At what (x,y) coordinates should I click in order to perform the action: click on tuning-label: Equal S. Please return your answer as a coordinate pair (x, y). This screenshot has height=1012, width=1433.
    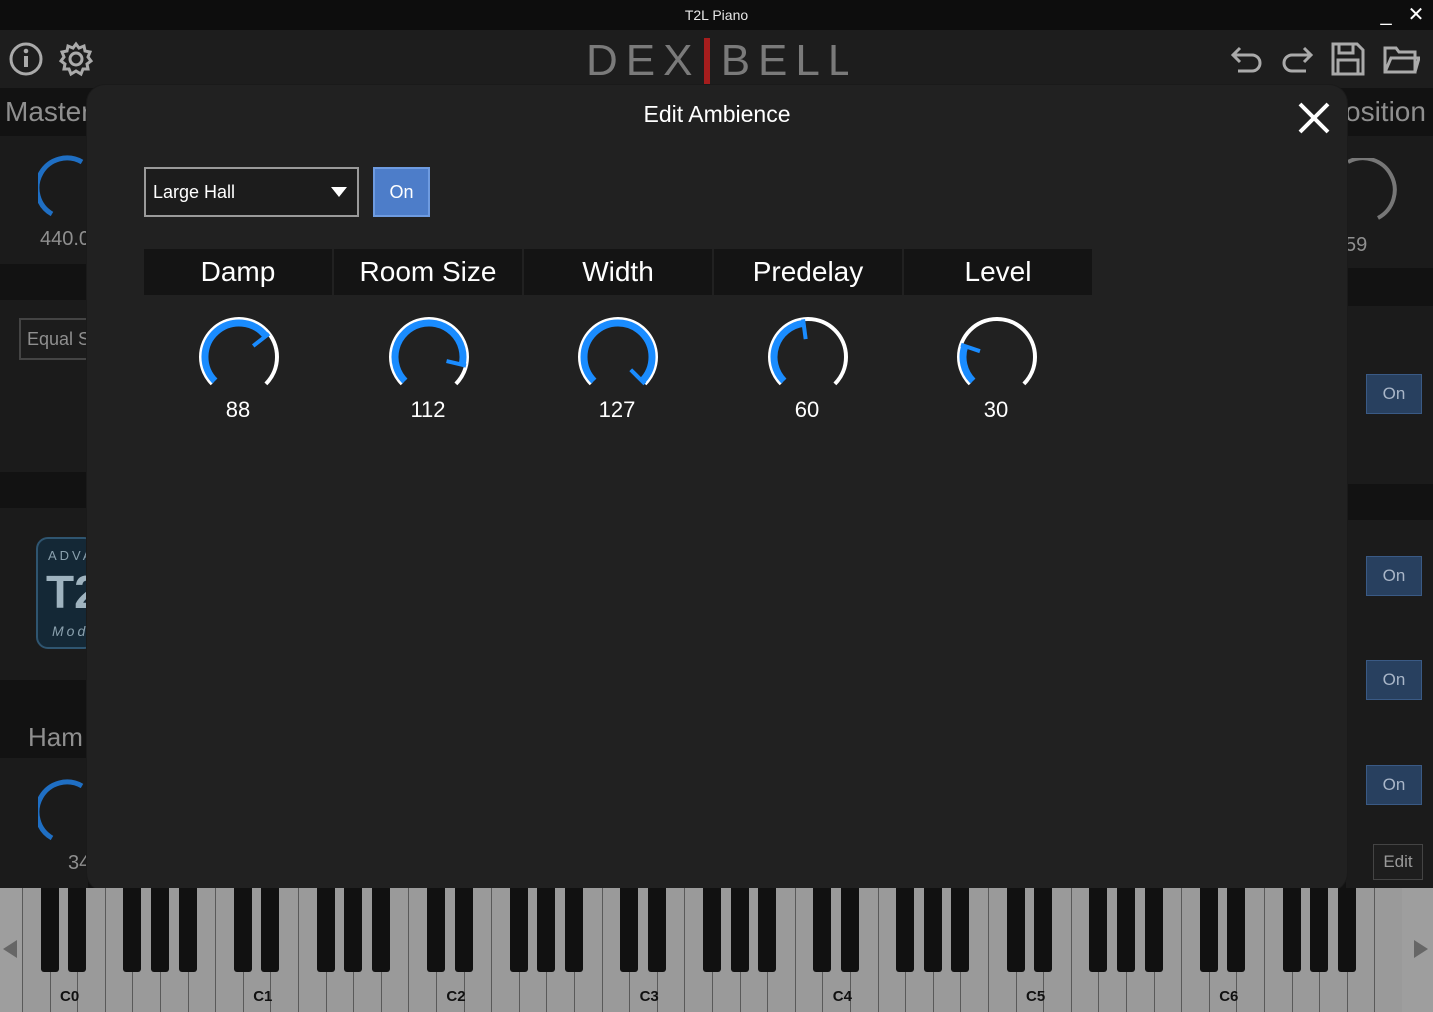
    Looking at the image, I should click on (59, 339).